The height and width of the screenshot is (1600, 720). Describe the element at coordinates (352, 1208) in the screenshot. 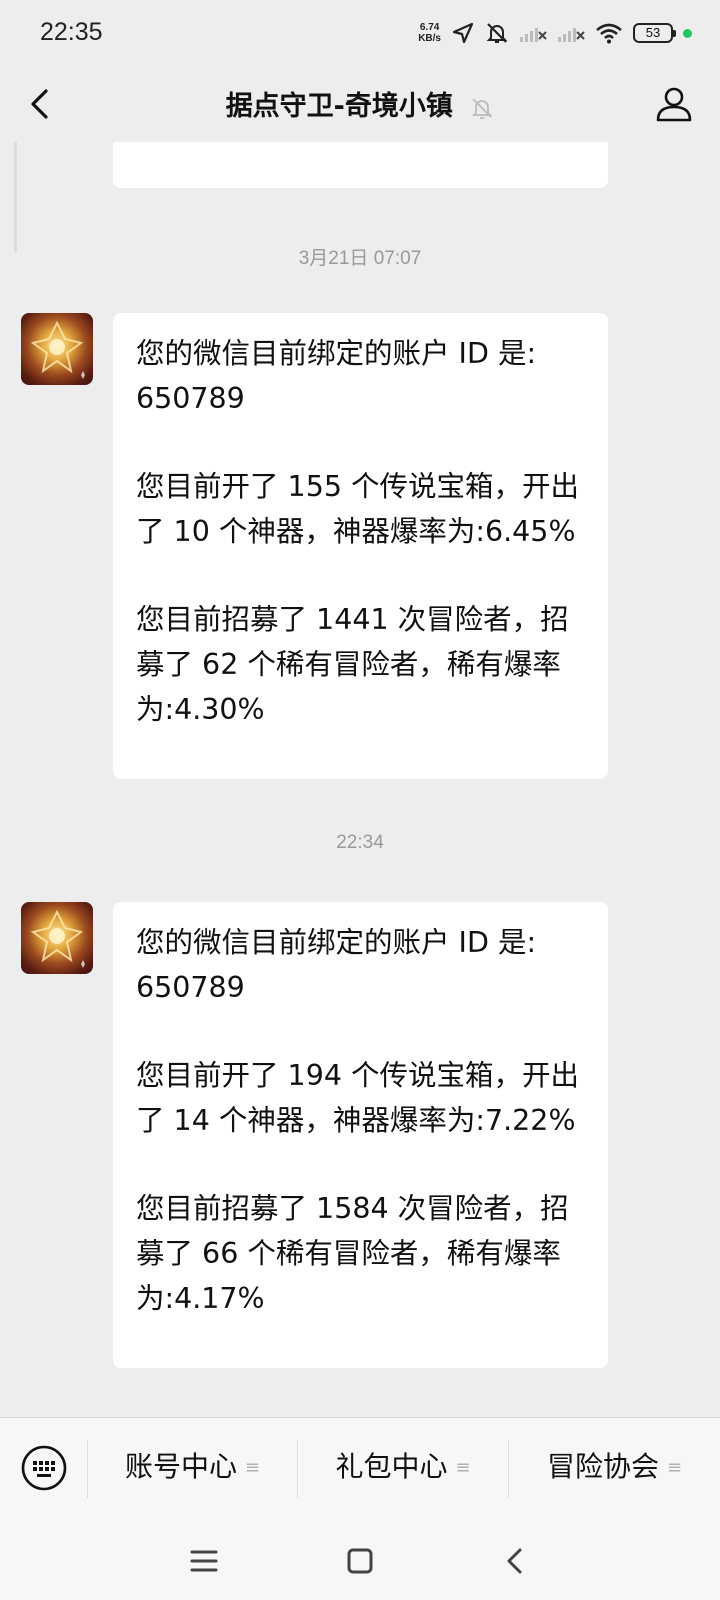

I see `message-line: 您目前招募了 1584 次冒险者，招` at that location.